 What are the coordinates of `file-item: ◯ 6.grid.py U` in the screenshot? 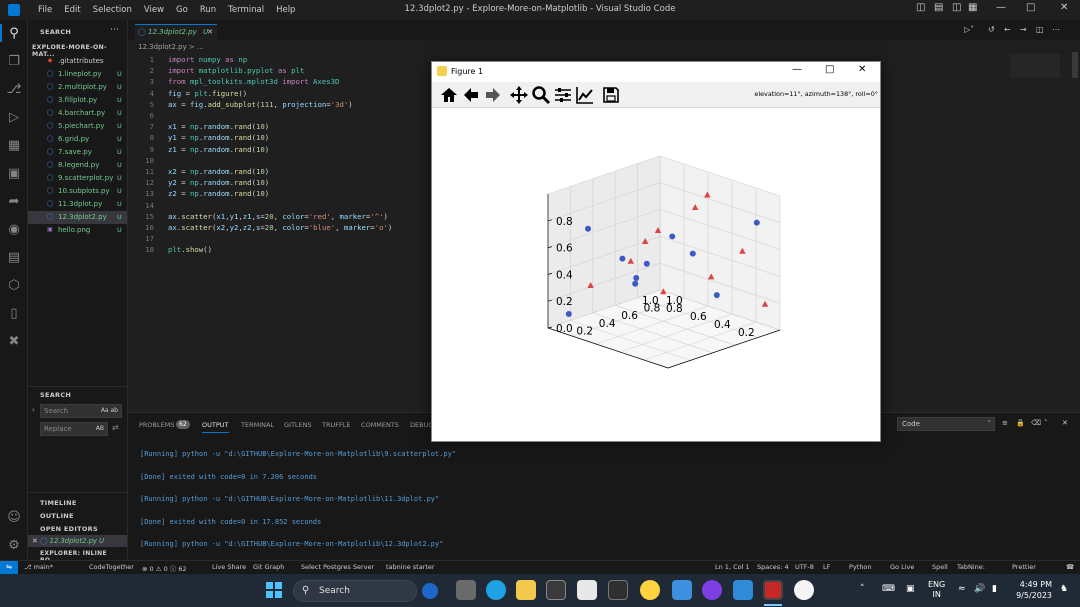 It's located at (77, 139).